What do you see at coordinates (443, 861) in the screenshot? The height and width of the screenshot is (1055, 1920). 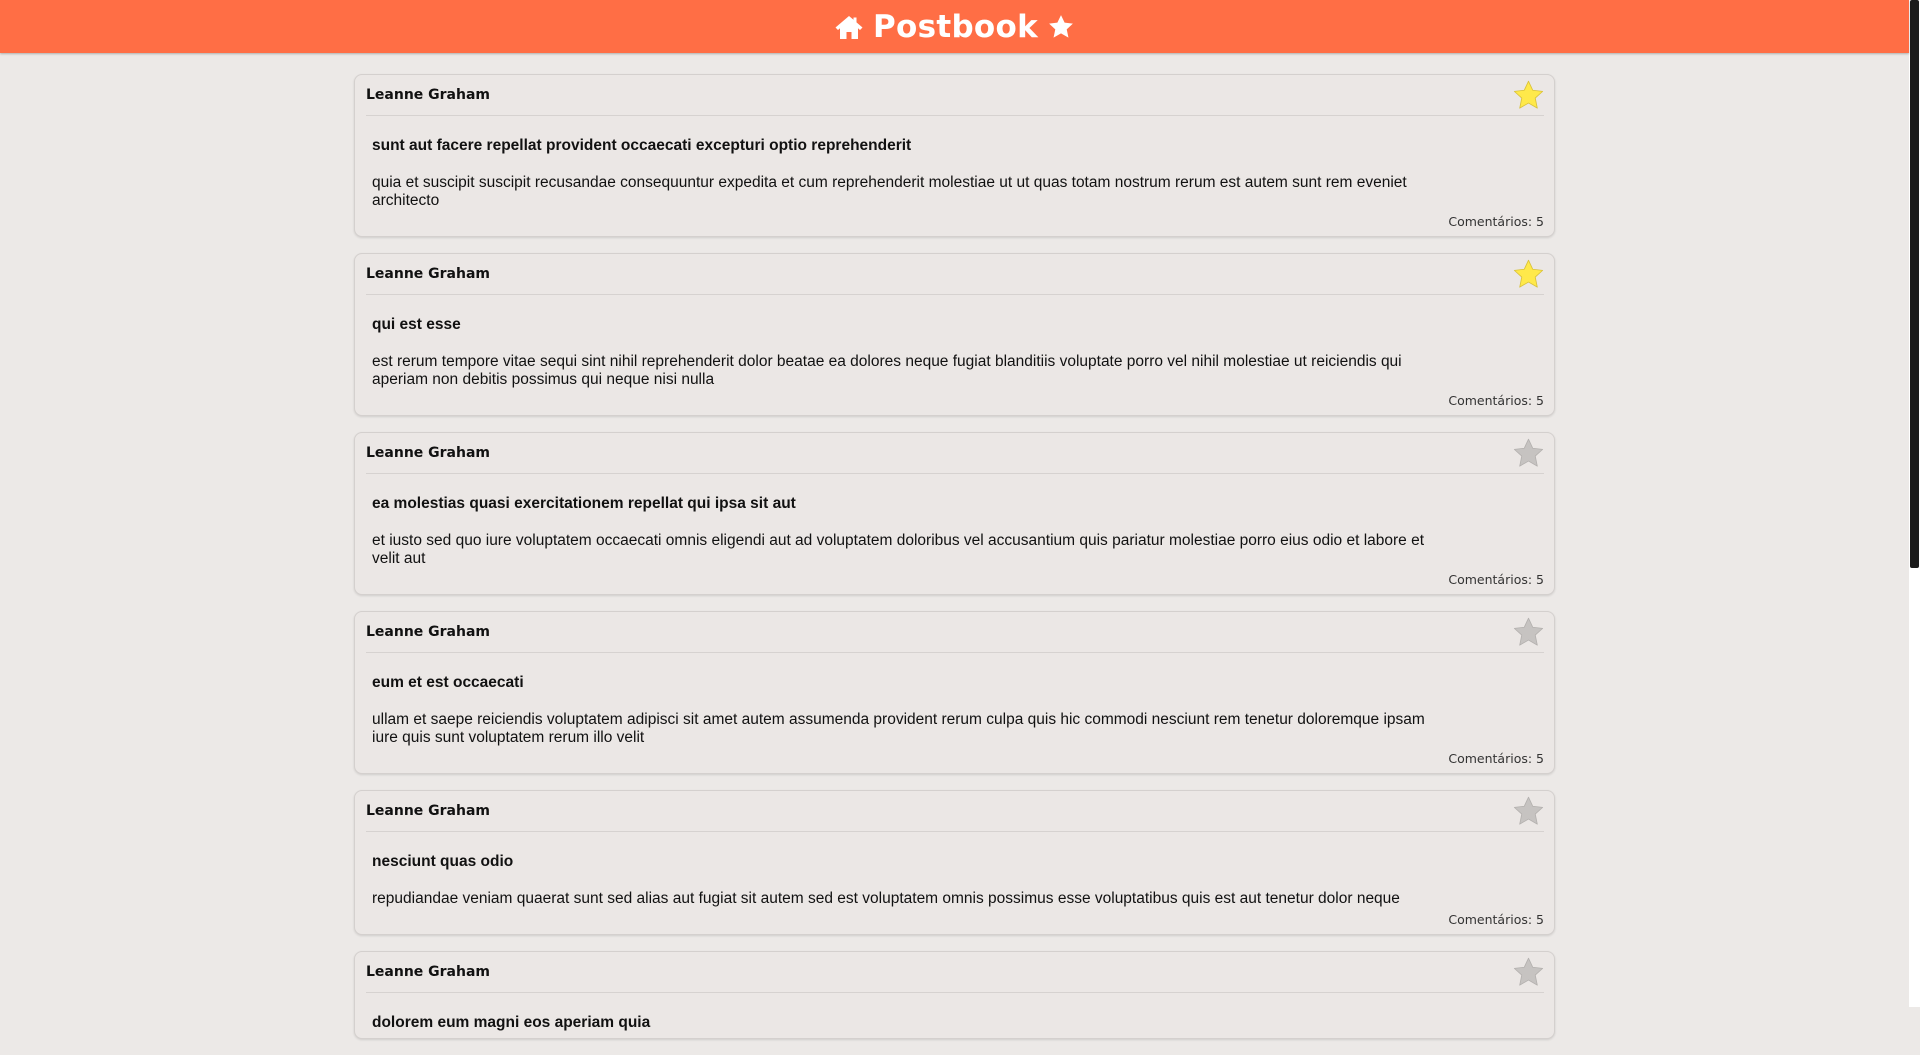 I see `post-title: nesciunt quas odio` at bounding box center [443, 861].